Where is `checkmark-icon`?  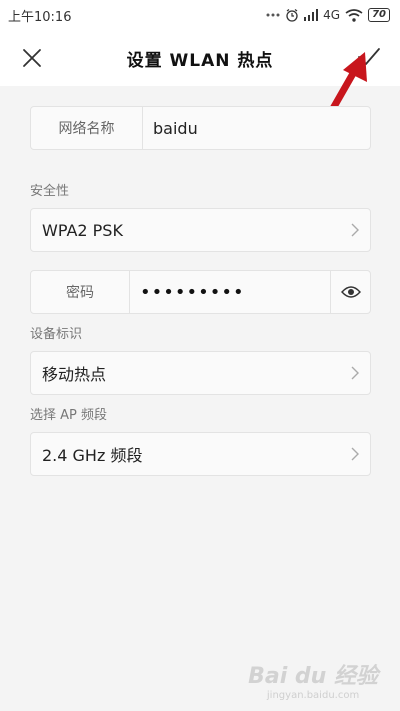 checkmark-icon is located at coordinates (369, 56).